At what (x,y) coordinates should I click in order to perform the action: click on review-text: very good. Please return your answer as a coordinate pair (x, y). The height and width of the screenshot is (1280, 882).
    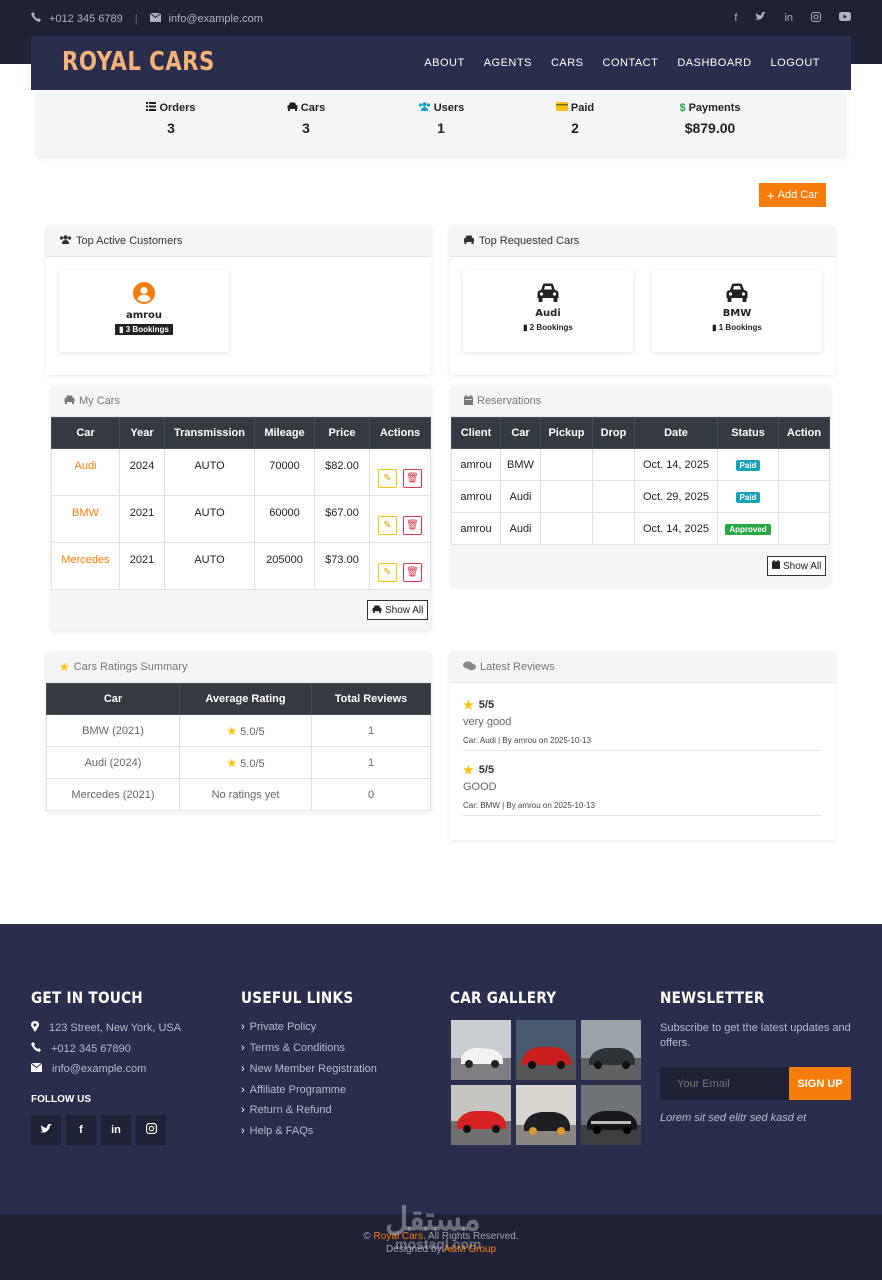
    Looking at the image, I should click on (487, 722).